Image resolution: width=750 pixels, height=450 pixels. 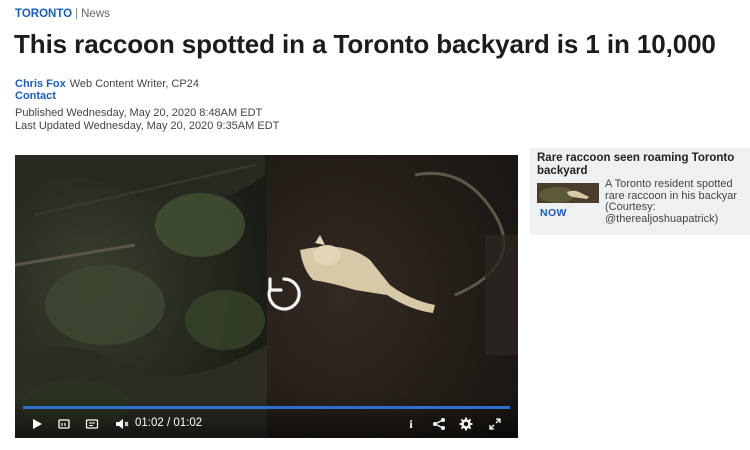 I want to click on fullscreen-icon, so click(x=495, y=424).